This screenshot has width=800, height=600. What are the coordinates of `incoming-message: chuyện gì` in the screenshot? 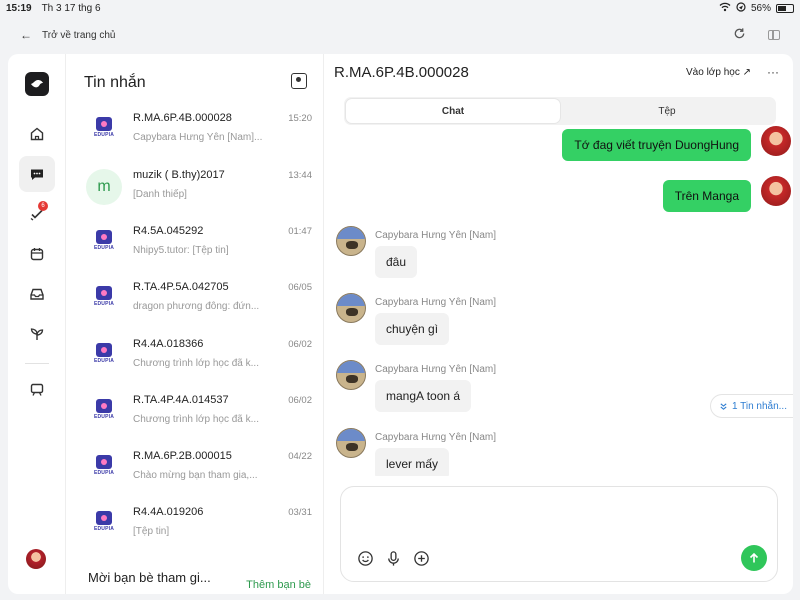 It's located at (412, 329).